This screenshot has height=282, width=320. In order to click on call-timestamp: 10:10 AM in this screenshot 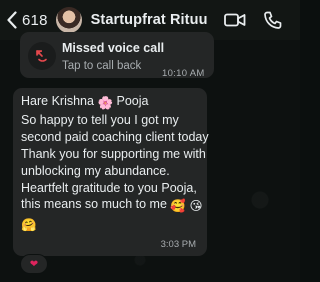, I will do `click(183, 73)`.